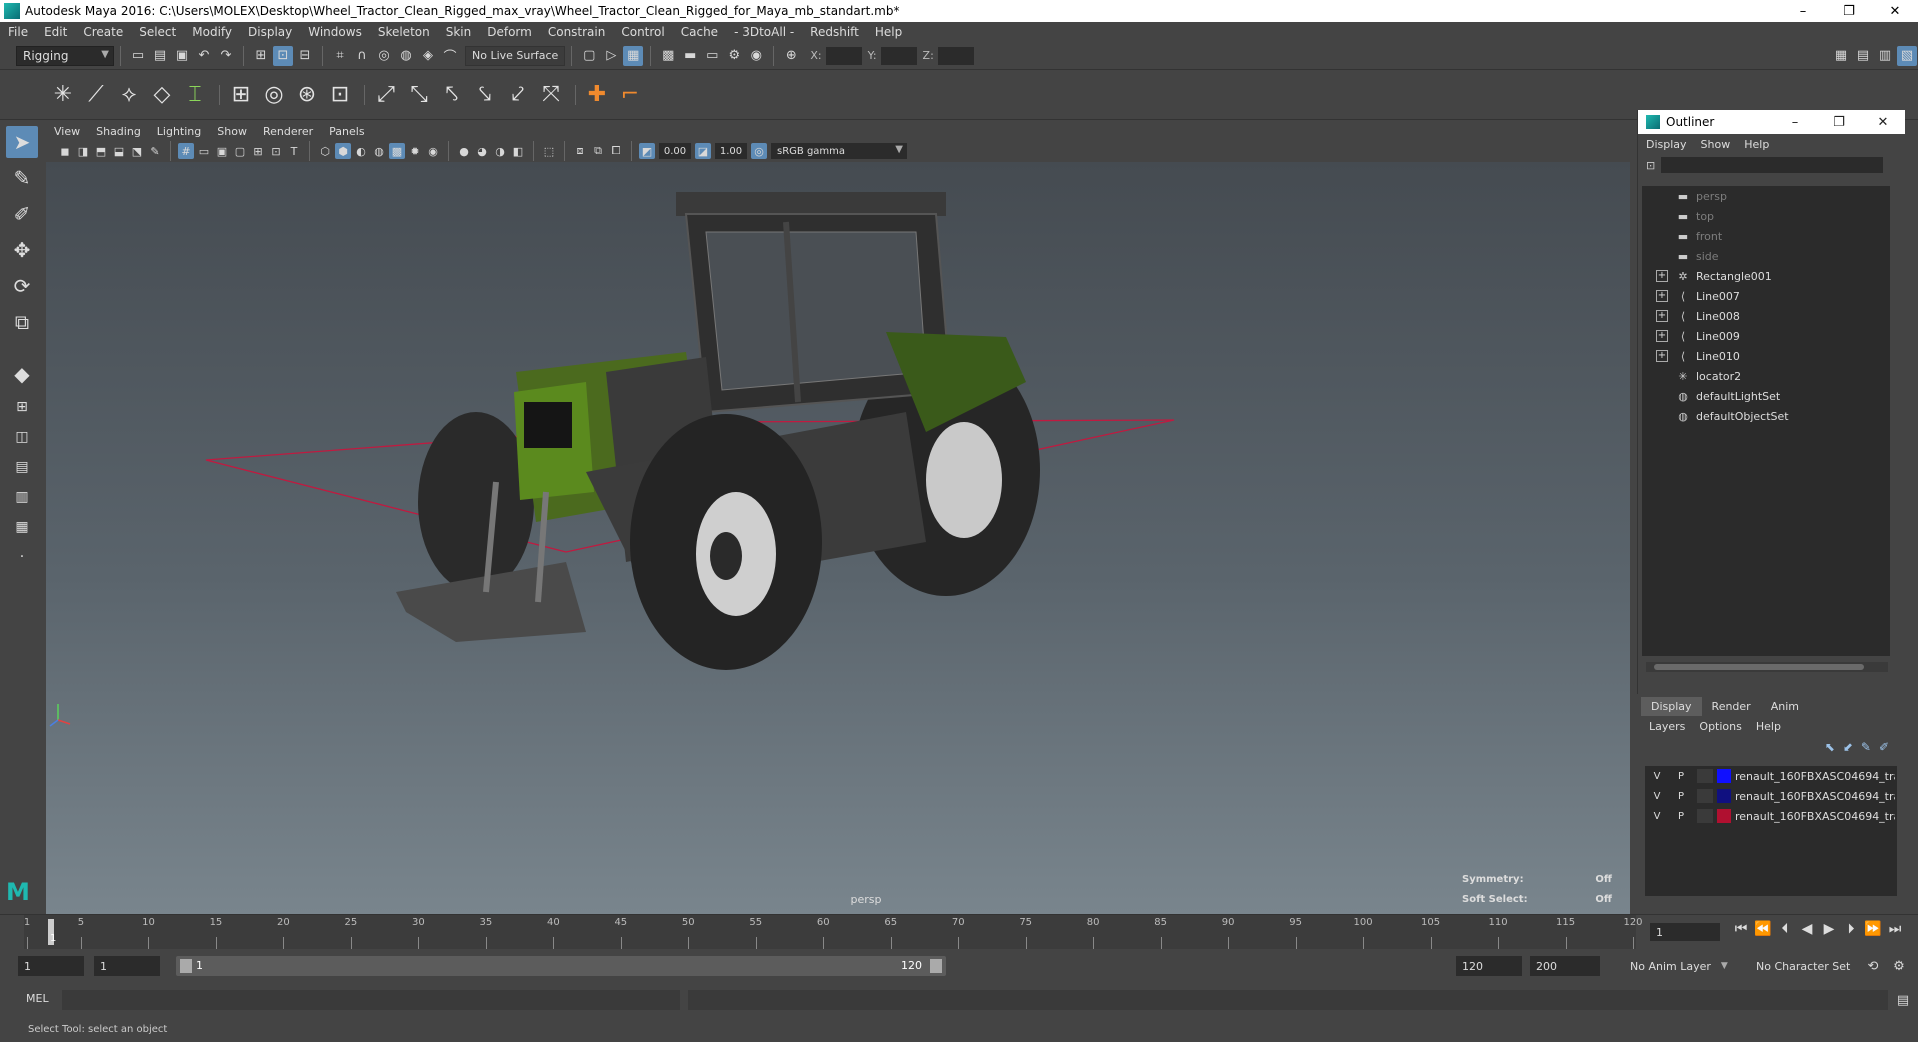  I want to click on move-tool-icon: ✥, so click(22, 250).